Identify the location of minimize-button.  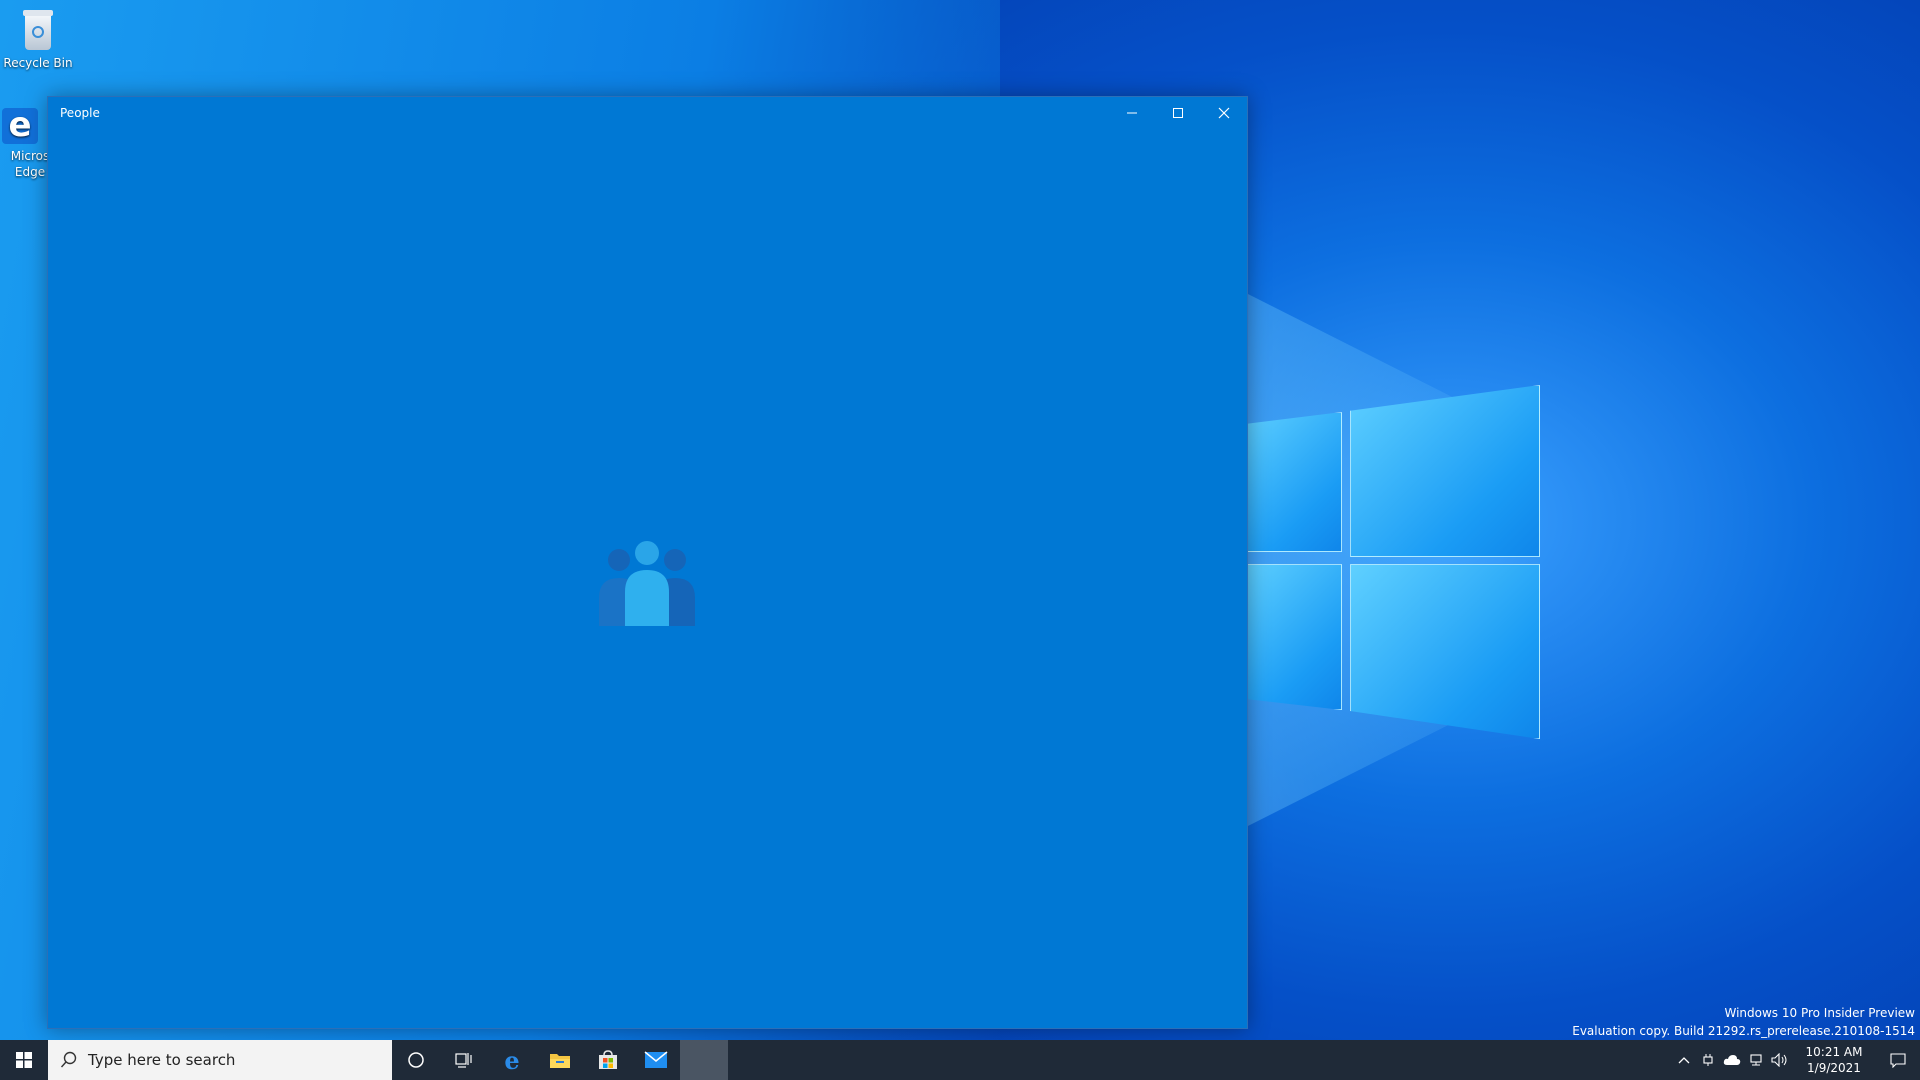
(1132, 113).